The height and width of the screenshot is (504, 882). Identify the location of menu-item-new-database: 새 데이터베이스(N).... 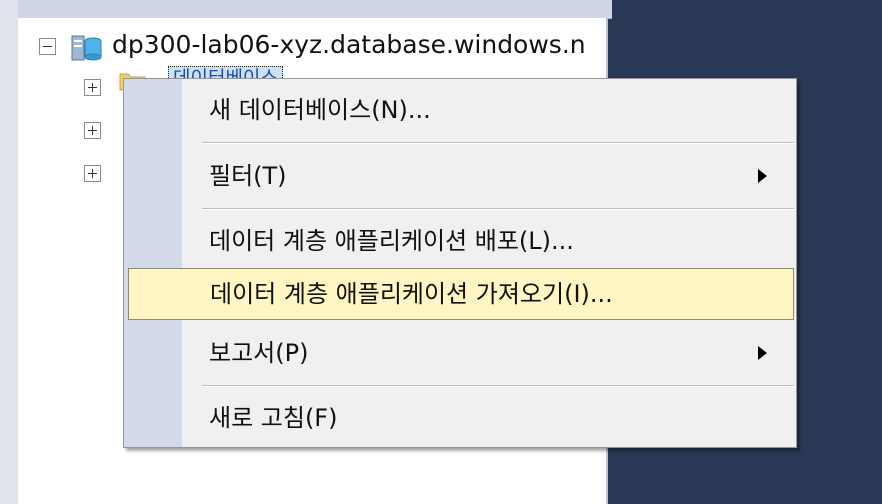
(460, 110).